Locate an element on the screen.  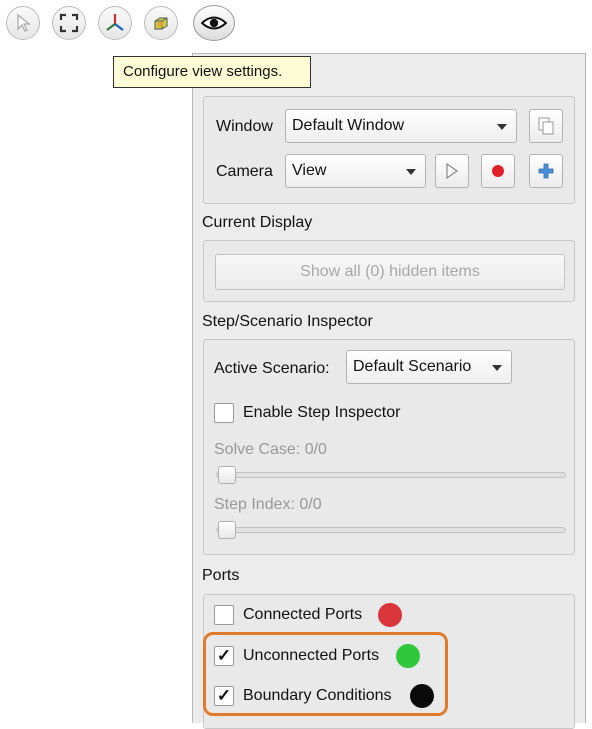
enable-step-inspector-checkbox is located at coordinates (224, 413).